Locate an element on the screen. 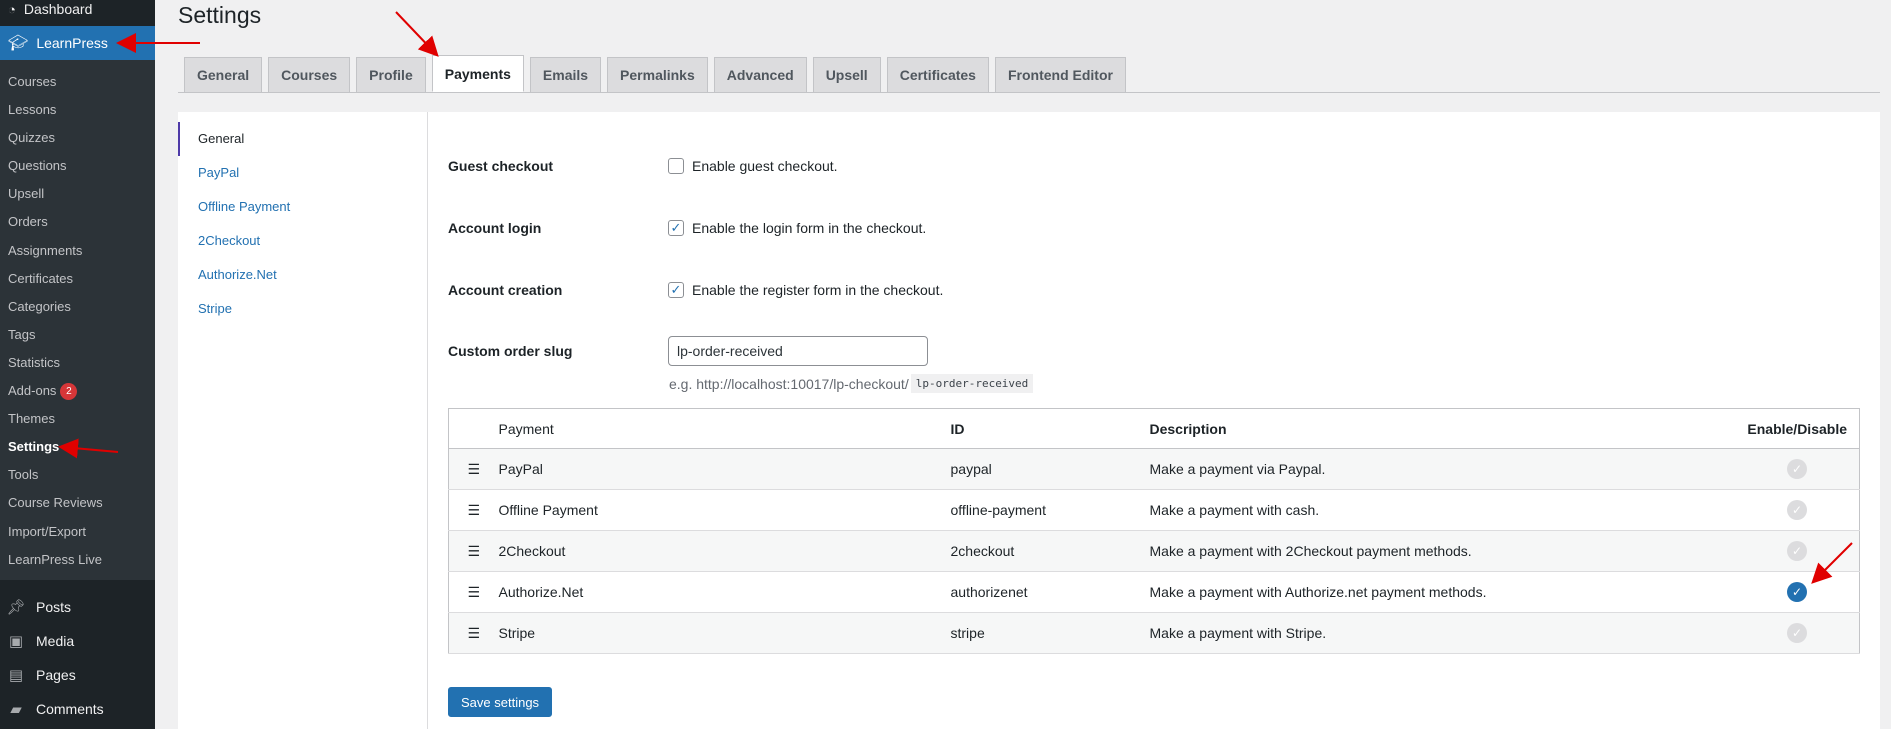 The width and height of the screenshot is (1891, 729). custom-slug-input is located at coordinates (798, 351).